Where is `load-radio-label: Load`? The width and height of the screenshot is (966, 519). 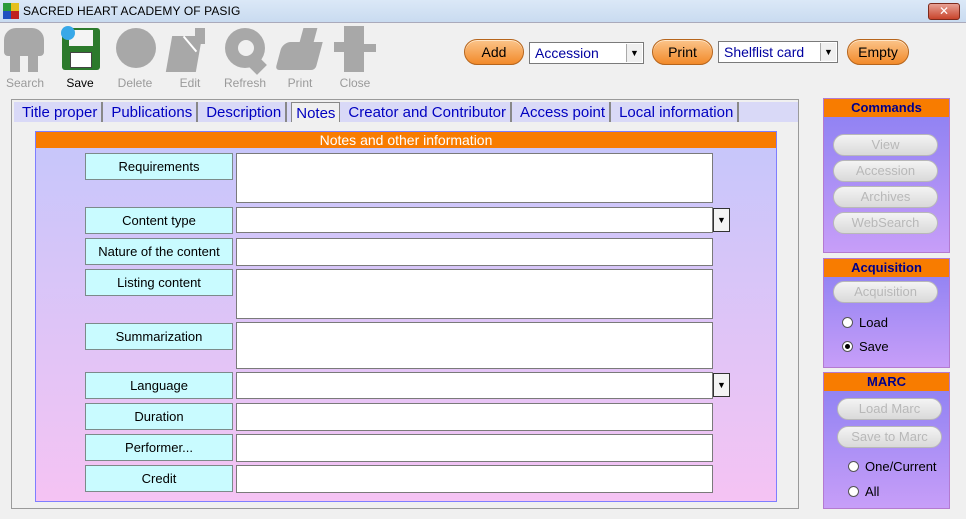 load-radio-label: Load is located at coordinates (873, 322).